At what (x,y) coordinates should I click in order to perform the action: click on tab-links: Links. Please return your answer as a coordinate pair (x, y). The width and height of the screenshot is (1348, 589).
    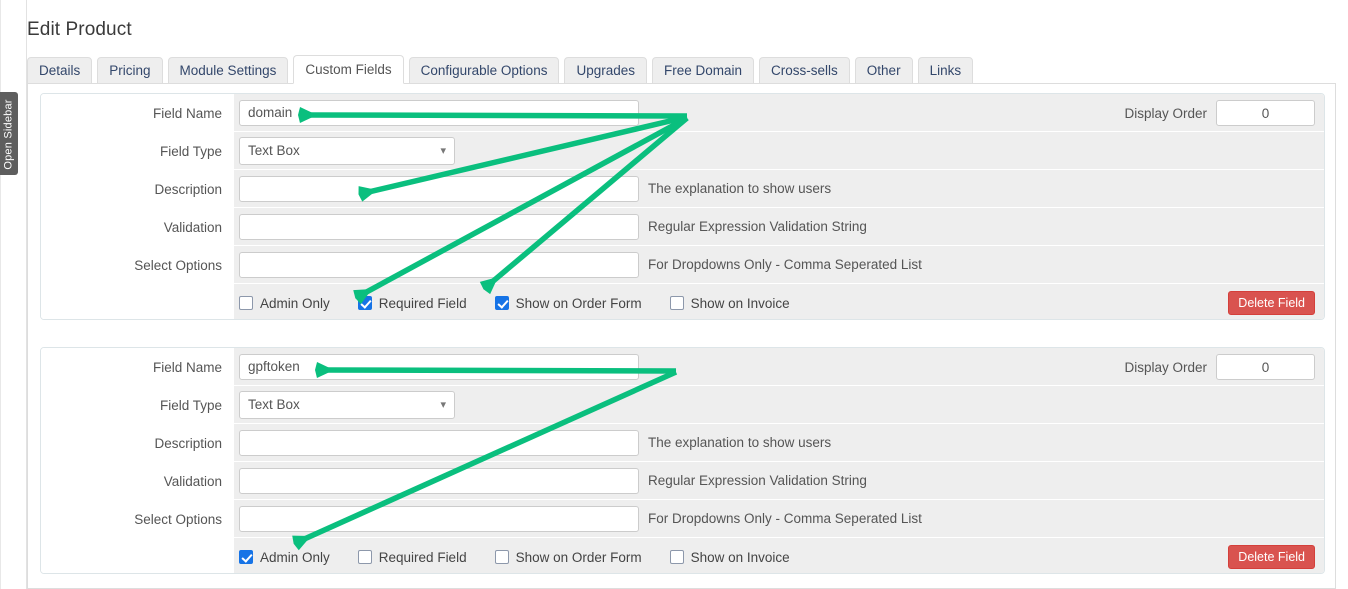
    Looking at the image, I should click on (945, 70).